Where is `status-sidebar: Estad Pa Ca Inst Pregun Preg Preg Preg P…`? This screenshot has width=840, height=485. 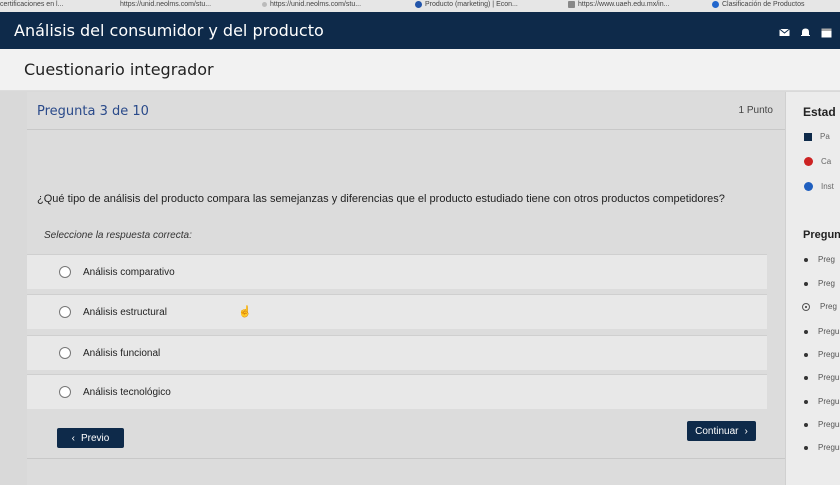 status-sidebar: Estad Pa Ca Inst Pregun Preg Preg Preg P… is located at coordinates (812, 288).